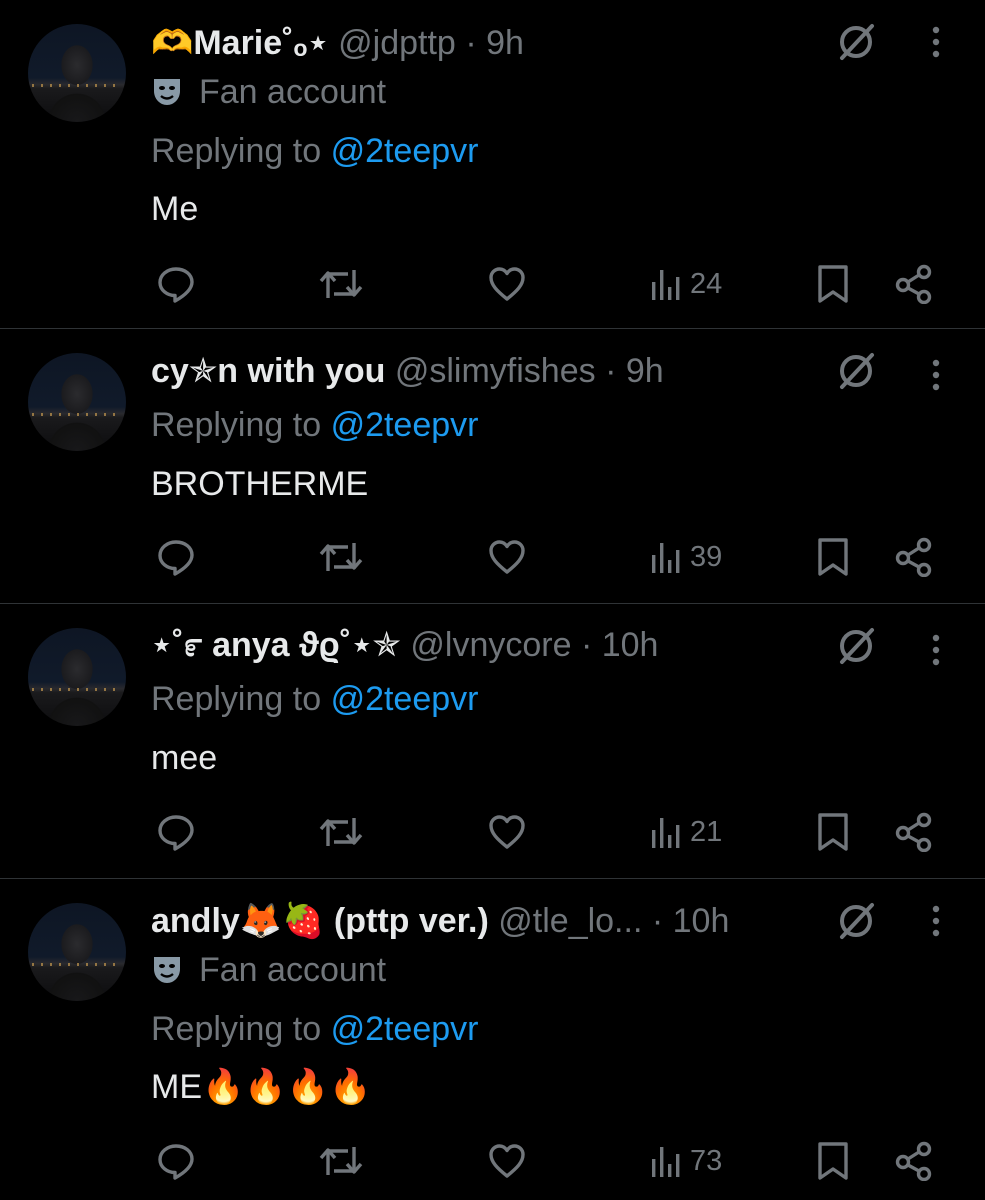  I want to click on action-bar: 24, so click(492, 284).